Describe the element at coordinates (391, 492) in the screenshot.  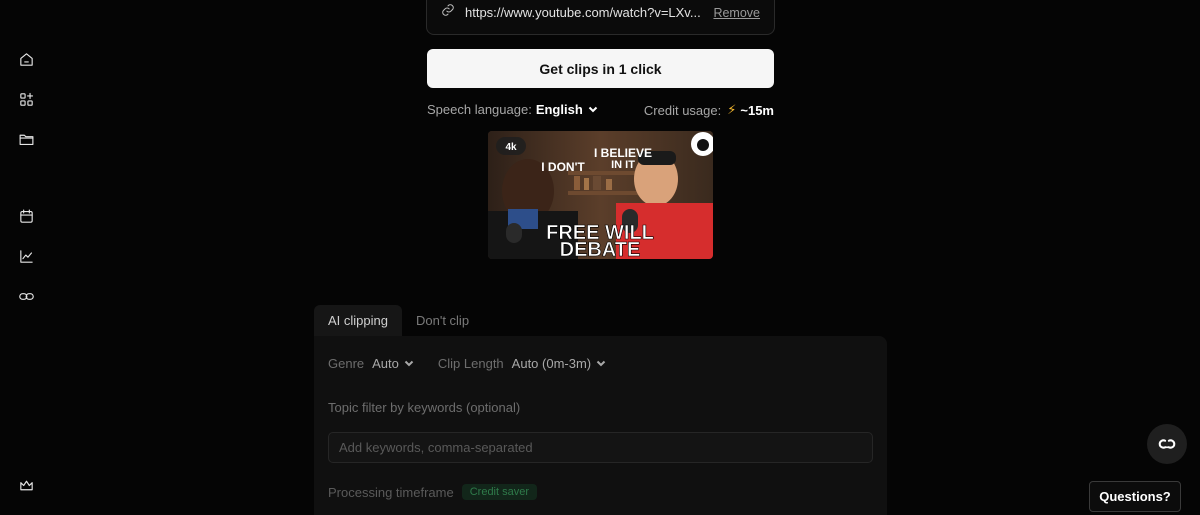
I see `processing-timeframe-label: Processing timeframe` at that location.